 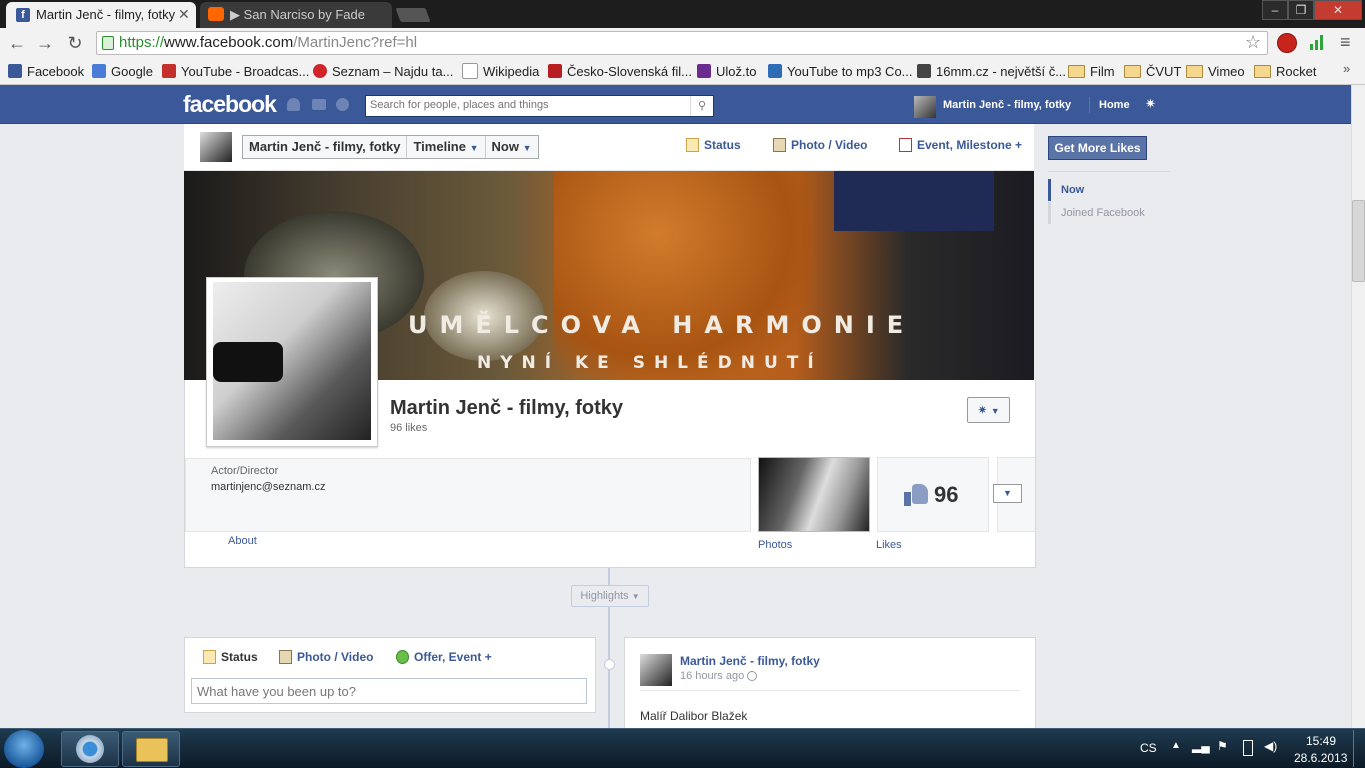 I want to click on bookmark-label: Rocket, so click(x=1296, y=71).